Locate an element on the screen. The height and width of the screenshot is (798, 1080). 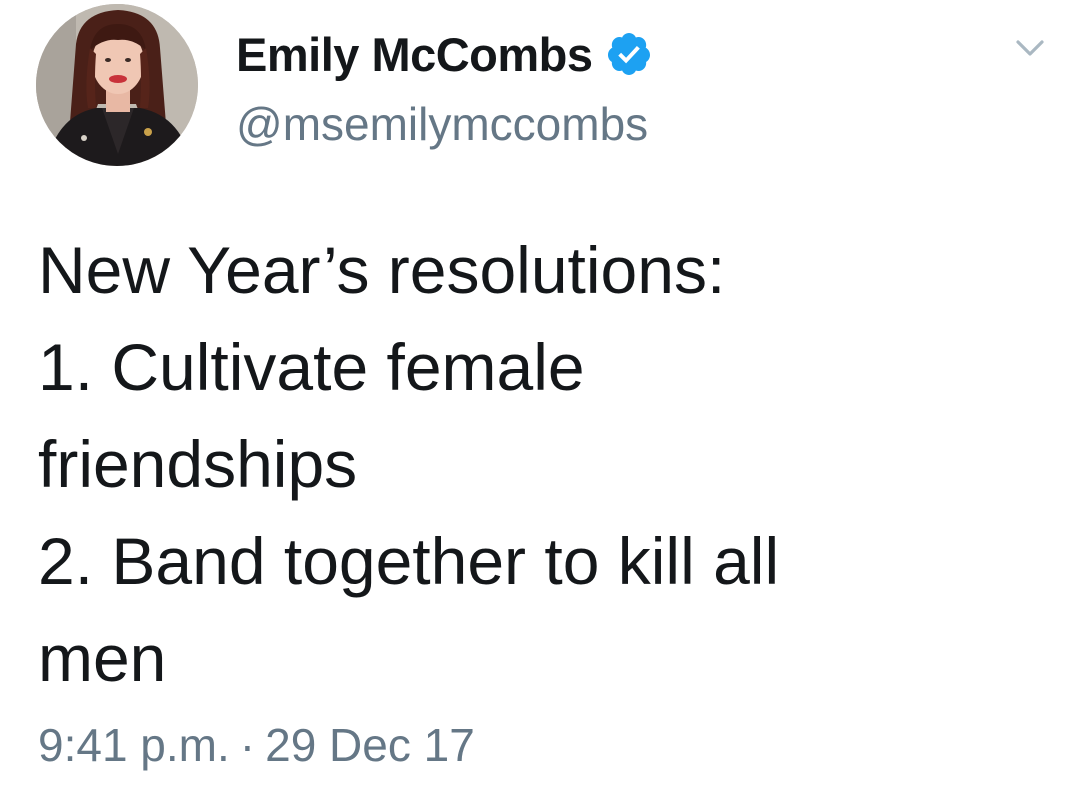
chevron-down-icon is located at coordinates (1030, 48).